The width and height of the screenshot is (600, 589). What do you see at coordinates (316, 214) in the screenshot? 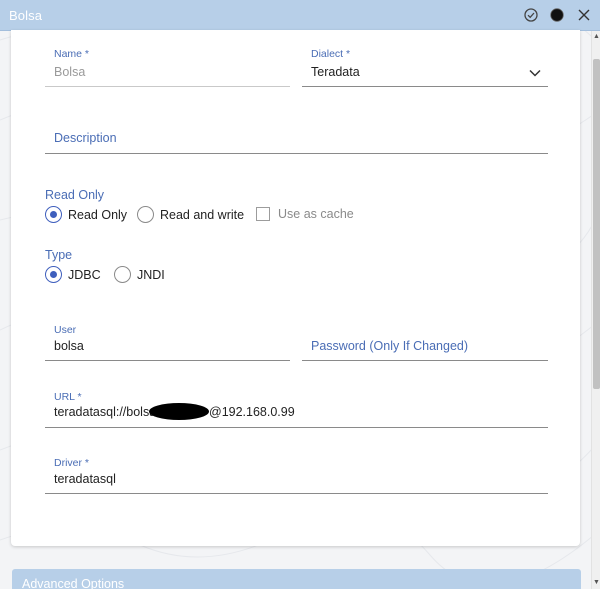
I see `use-as-cache-label: Use as cache` at bounding box center [316, 214].